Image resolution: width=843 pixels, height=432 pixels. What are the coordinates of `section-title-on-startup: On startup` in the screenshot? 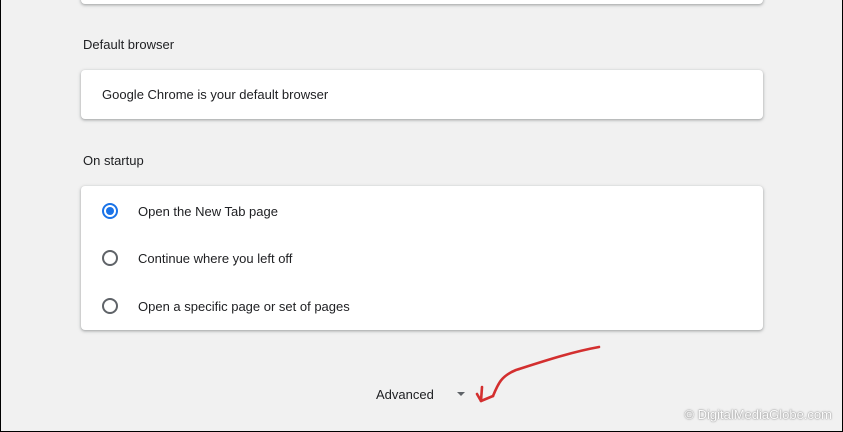 It's located at (113, 160).